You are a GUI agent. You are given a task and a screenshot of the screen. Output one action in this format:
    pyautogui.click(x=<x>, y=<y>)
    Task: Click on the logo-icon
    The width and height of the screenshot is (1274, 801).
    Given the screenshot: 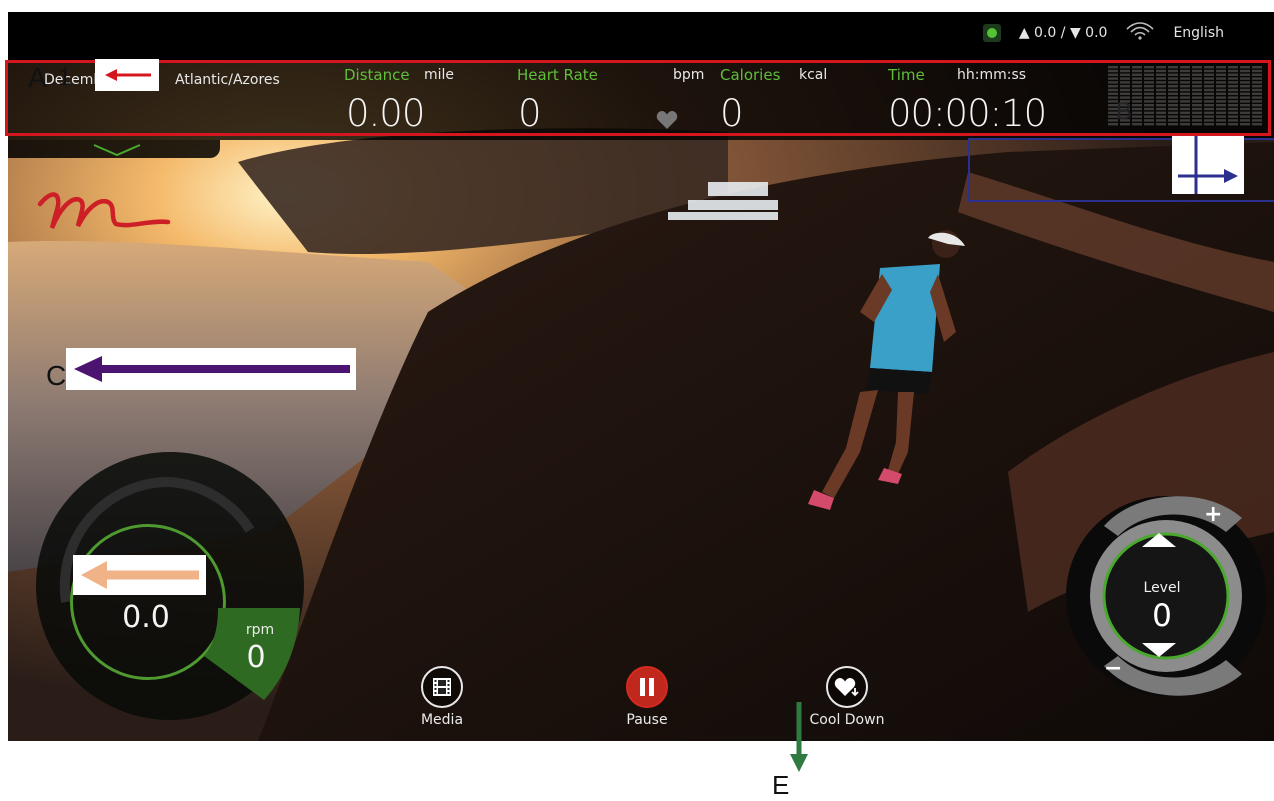 What is the action you would take?
    pyautogui.click(x=104, y=209)
    